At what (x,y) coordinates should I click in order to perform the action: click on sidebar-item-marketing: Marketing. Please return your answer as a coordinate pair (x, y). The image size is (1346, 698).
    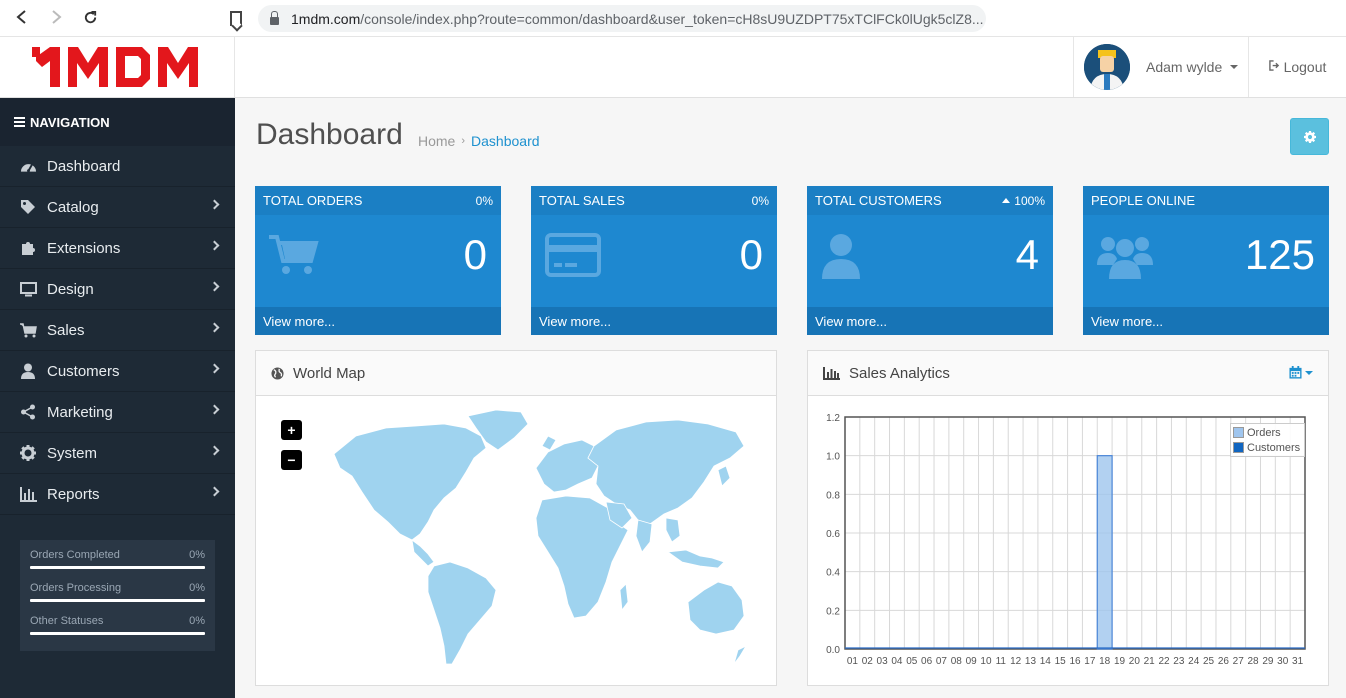
    Looking at the image, I should click on (117, 412).